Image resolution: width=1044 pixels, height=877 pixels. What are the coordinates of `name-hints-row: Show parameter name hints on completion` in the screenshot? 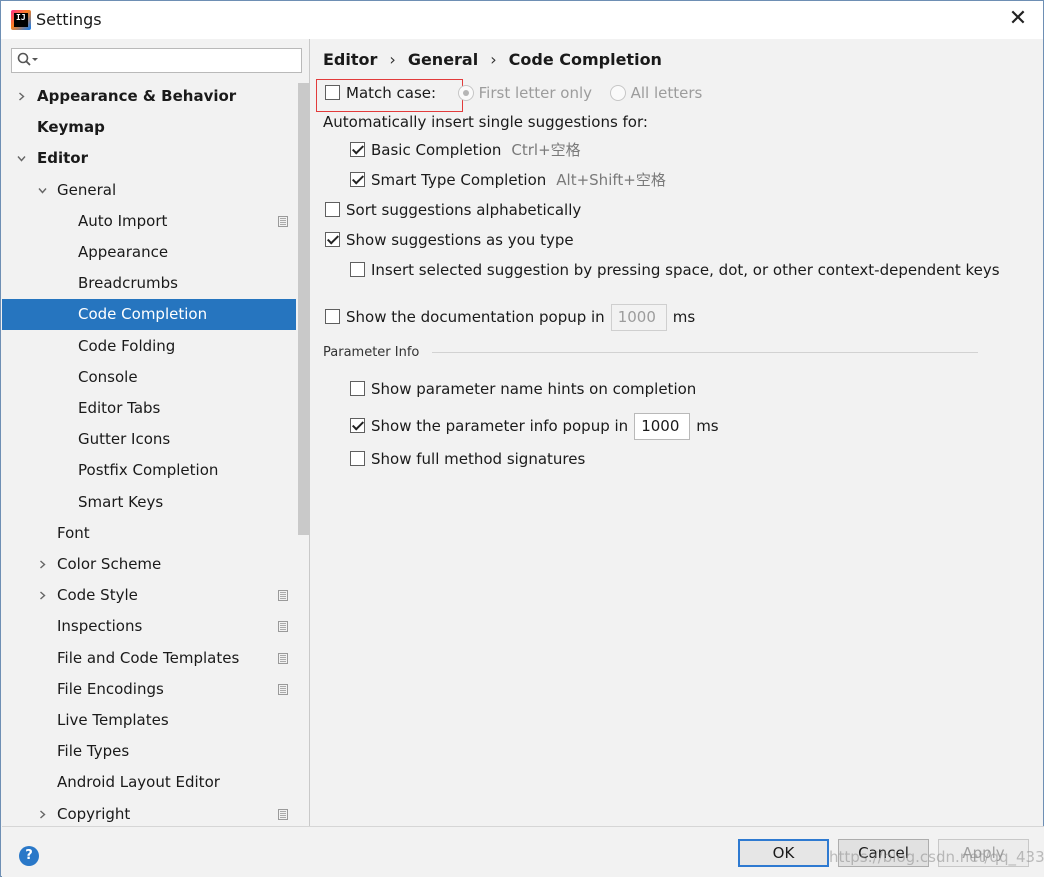 It's located at (523, 389).